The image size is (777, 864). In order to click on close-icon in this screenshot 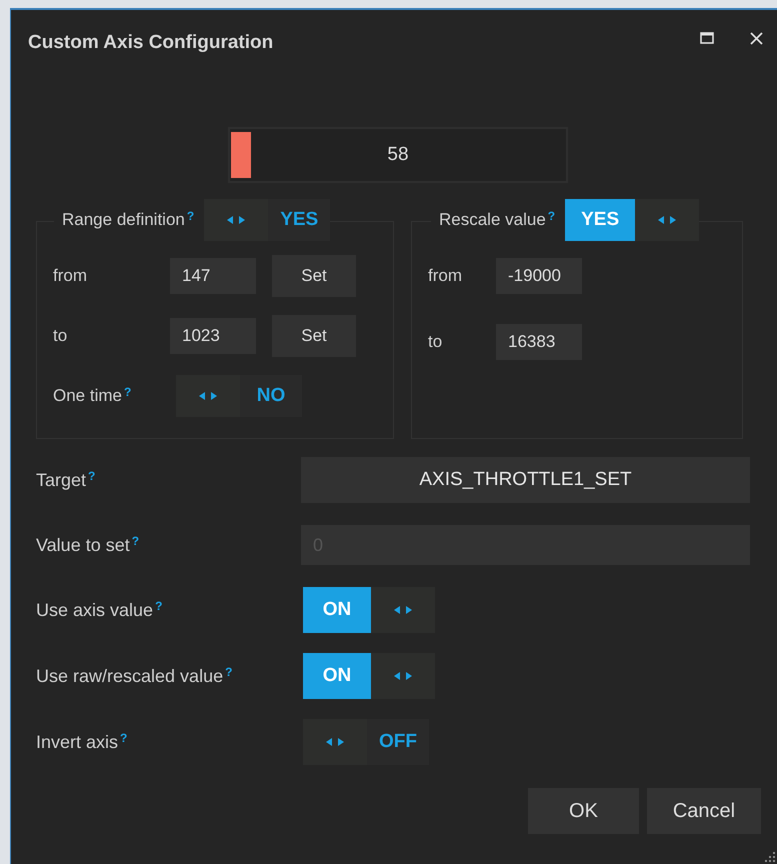, I will do `click(756, 38)`.